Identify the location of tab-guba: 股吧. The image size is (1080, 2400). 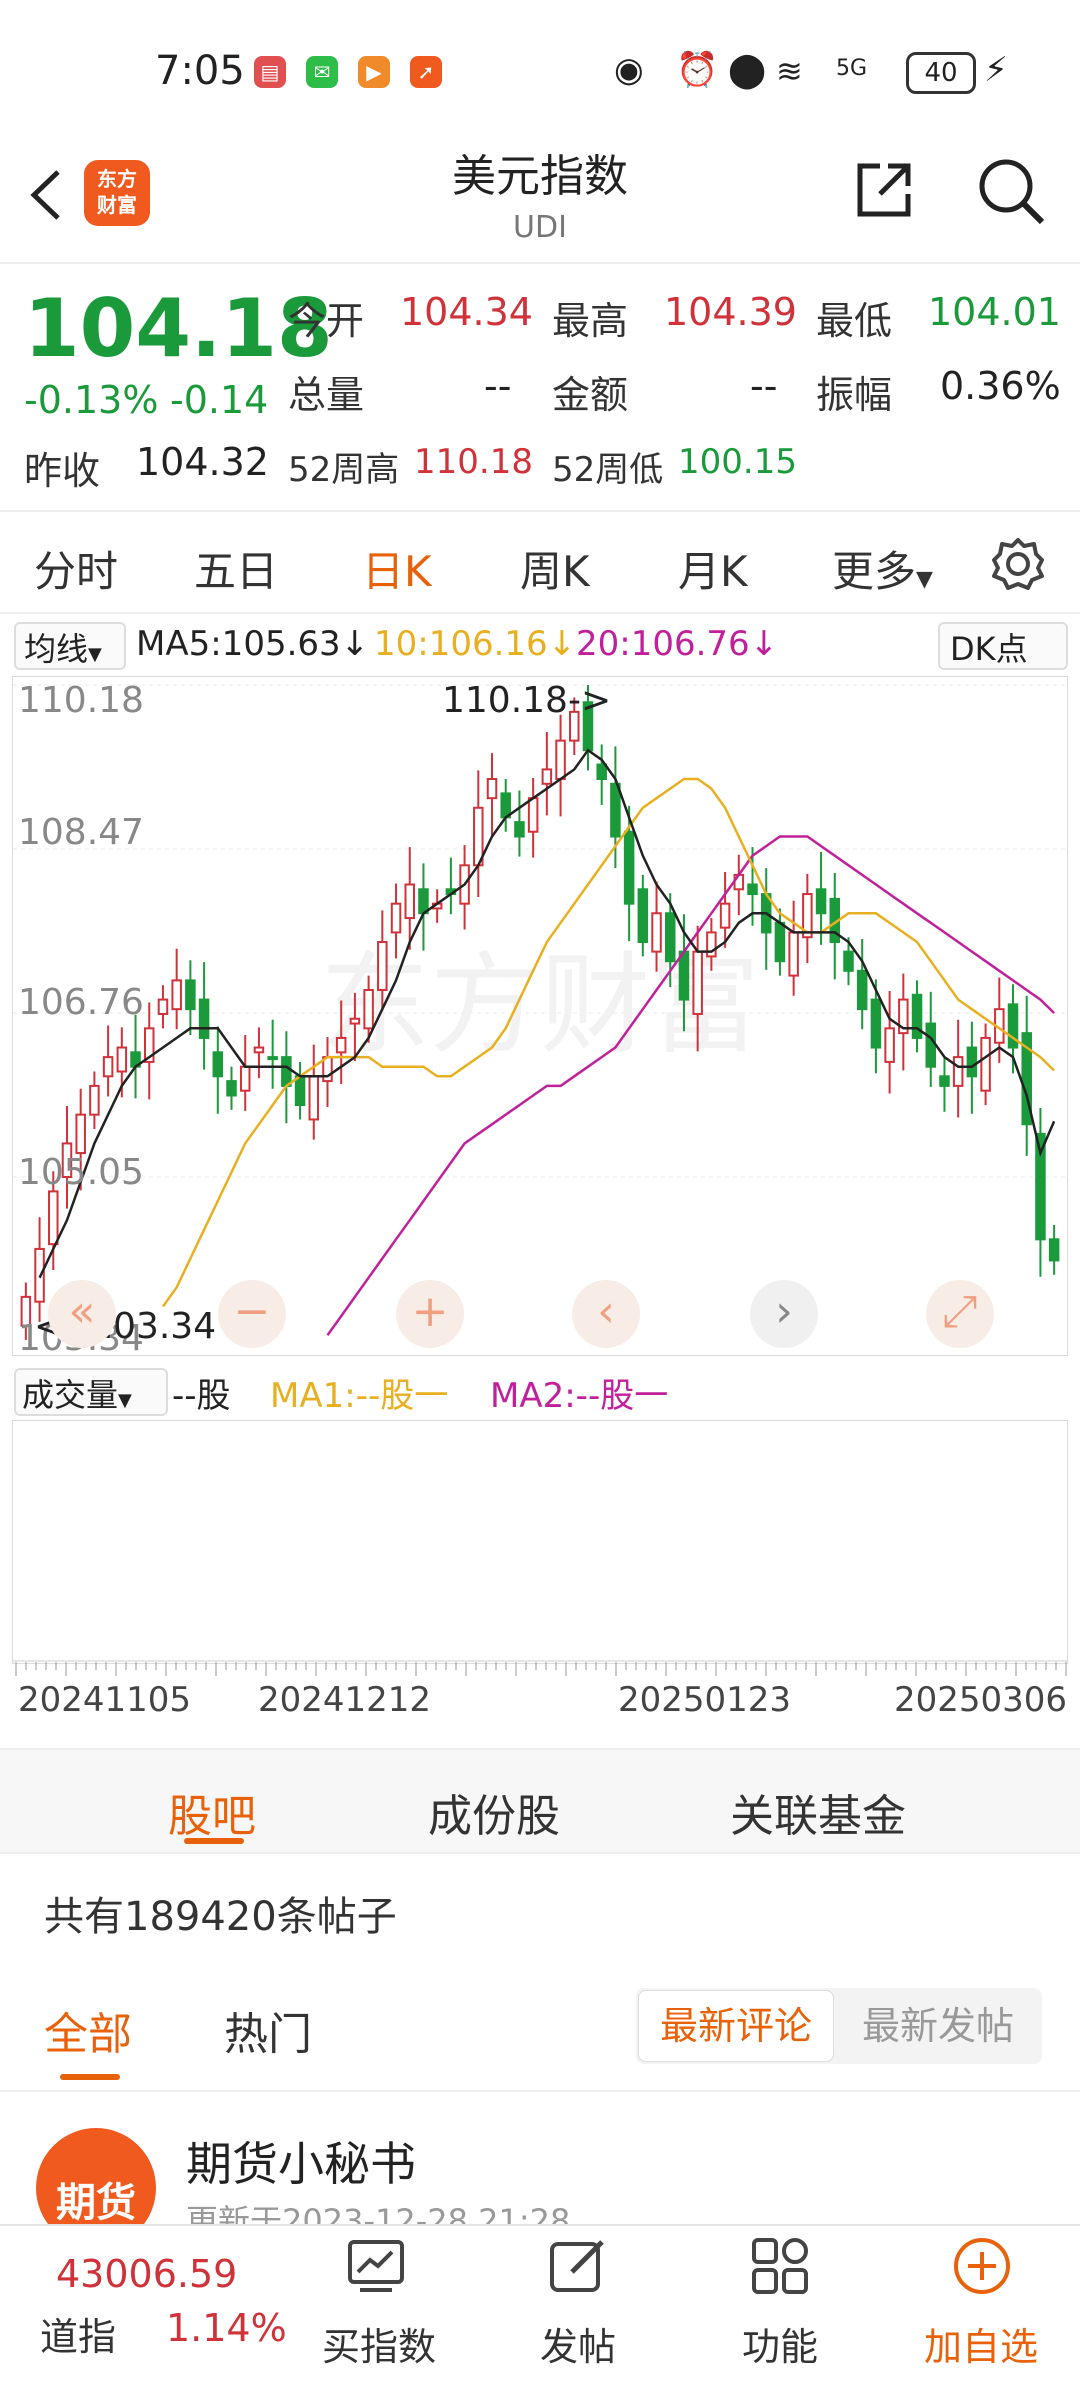
(212, 1812).